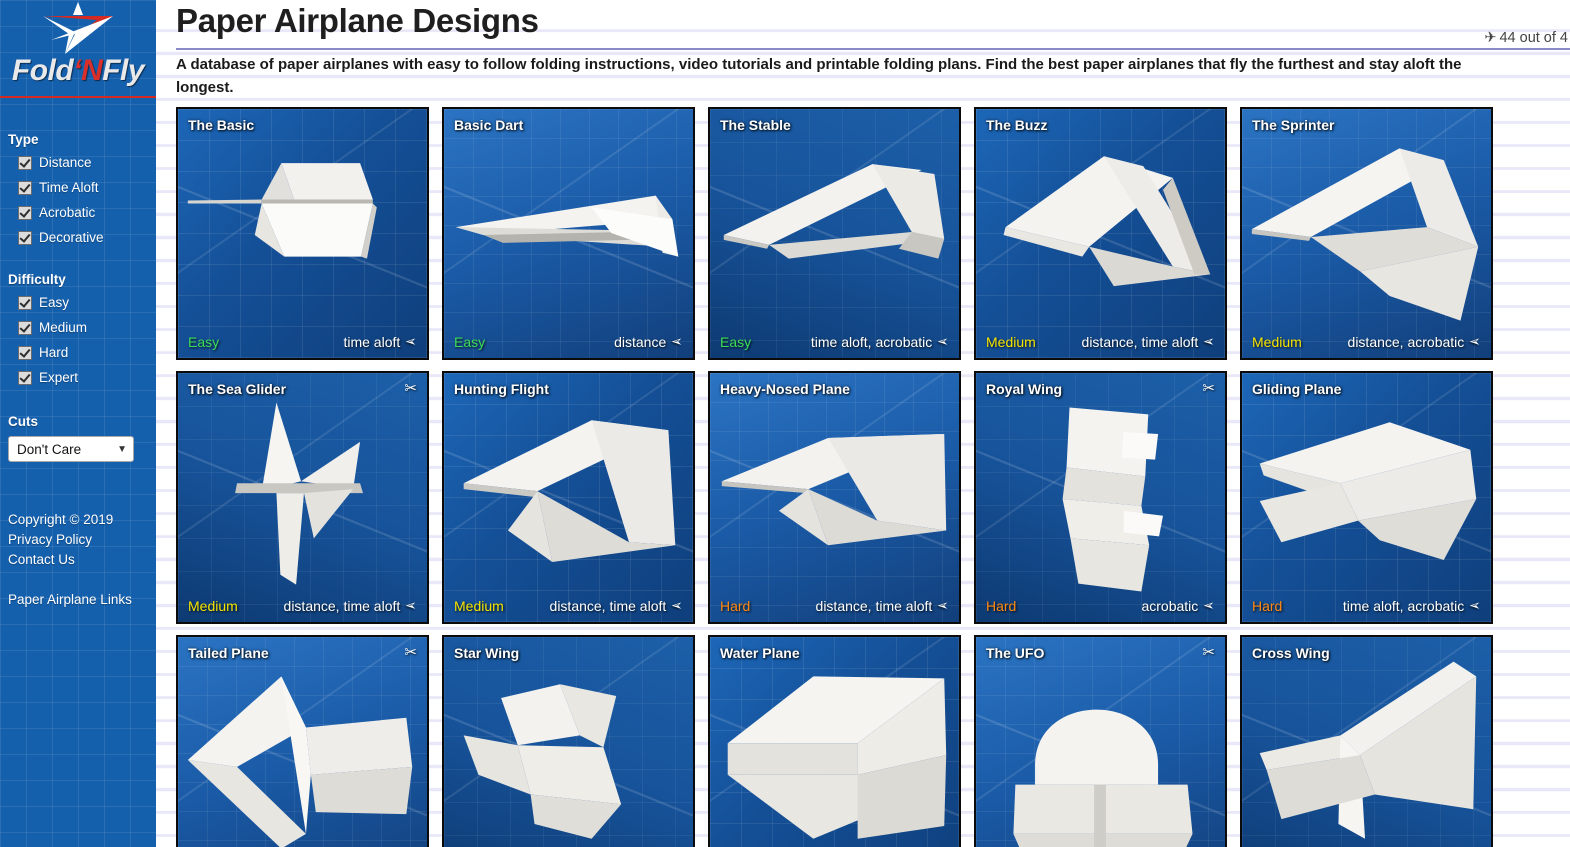 This screenshot has height=847, width=1570. I want to click on card-title: Gliding Plane, so click(1297, 389).